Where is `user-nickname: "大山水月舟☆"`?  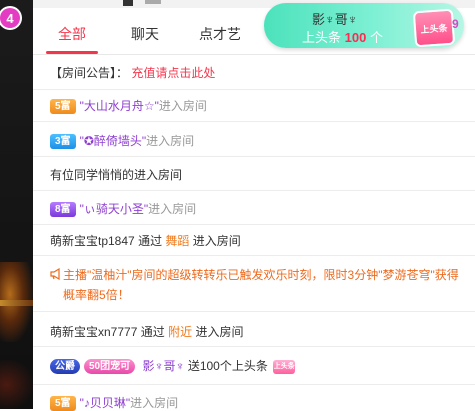 user-nickname: "大山水月舟☆" is located at coordinates (119, 106).